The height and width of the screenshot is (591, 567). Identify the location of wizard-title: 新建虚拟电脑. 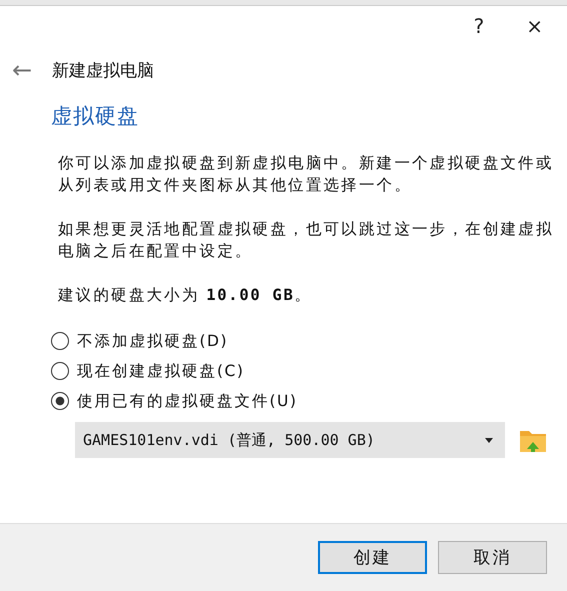
(103, 71).